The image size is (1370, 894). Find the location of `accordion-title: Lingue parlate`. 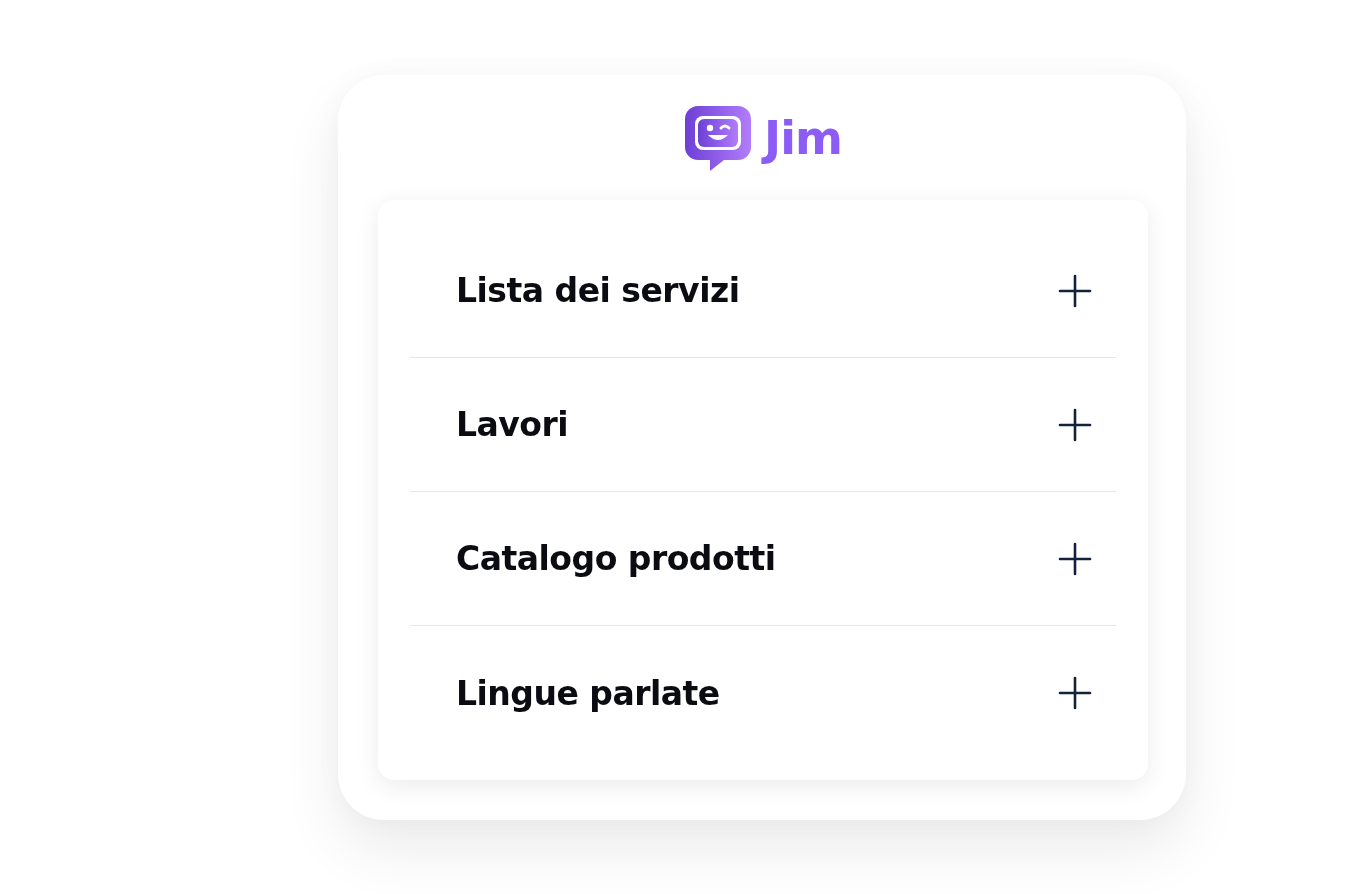

accordion-title: Lingue parlate is located at coordinates (588, 693).